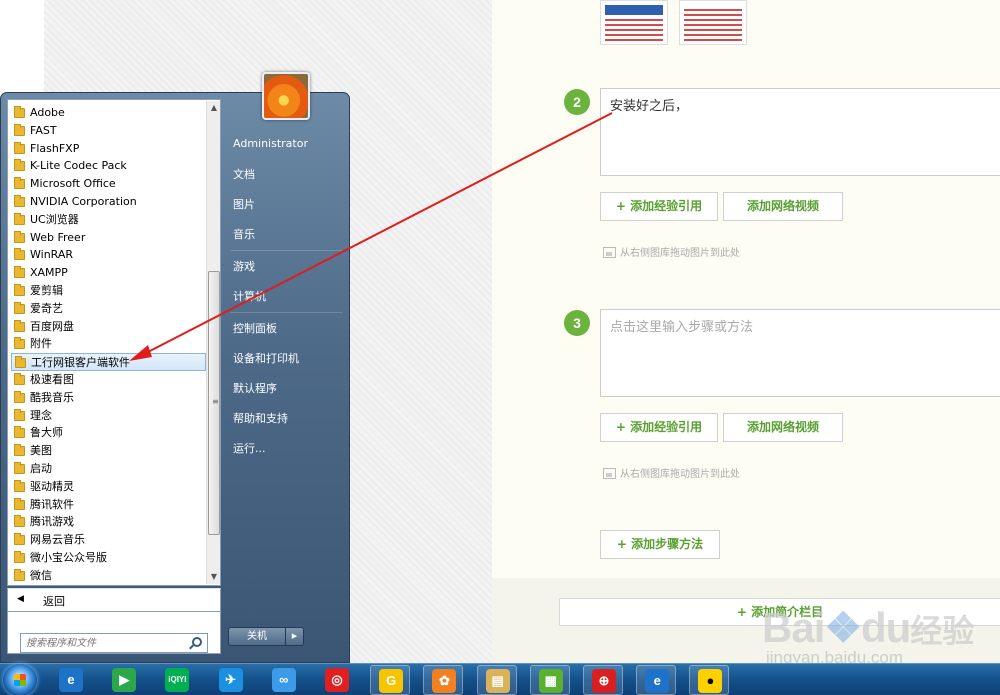 The width and height of the screenshot is (1000, 695). I want to click on scroll-up-arrow-icon: ▲, so click(213, 108).